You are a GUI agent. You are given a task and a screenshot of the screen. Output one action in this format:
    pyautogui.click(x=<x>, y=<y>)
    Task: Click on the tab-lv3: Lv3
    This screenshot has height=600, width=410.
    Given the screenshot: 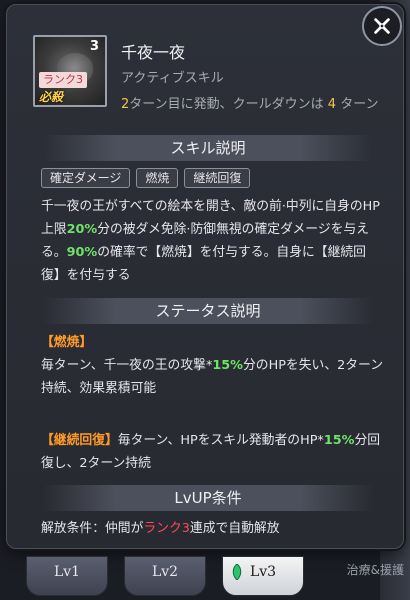 What is the action you would take?
    pyautogui.click(x=263, y=576)
    